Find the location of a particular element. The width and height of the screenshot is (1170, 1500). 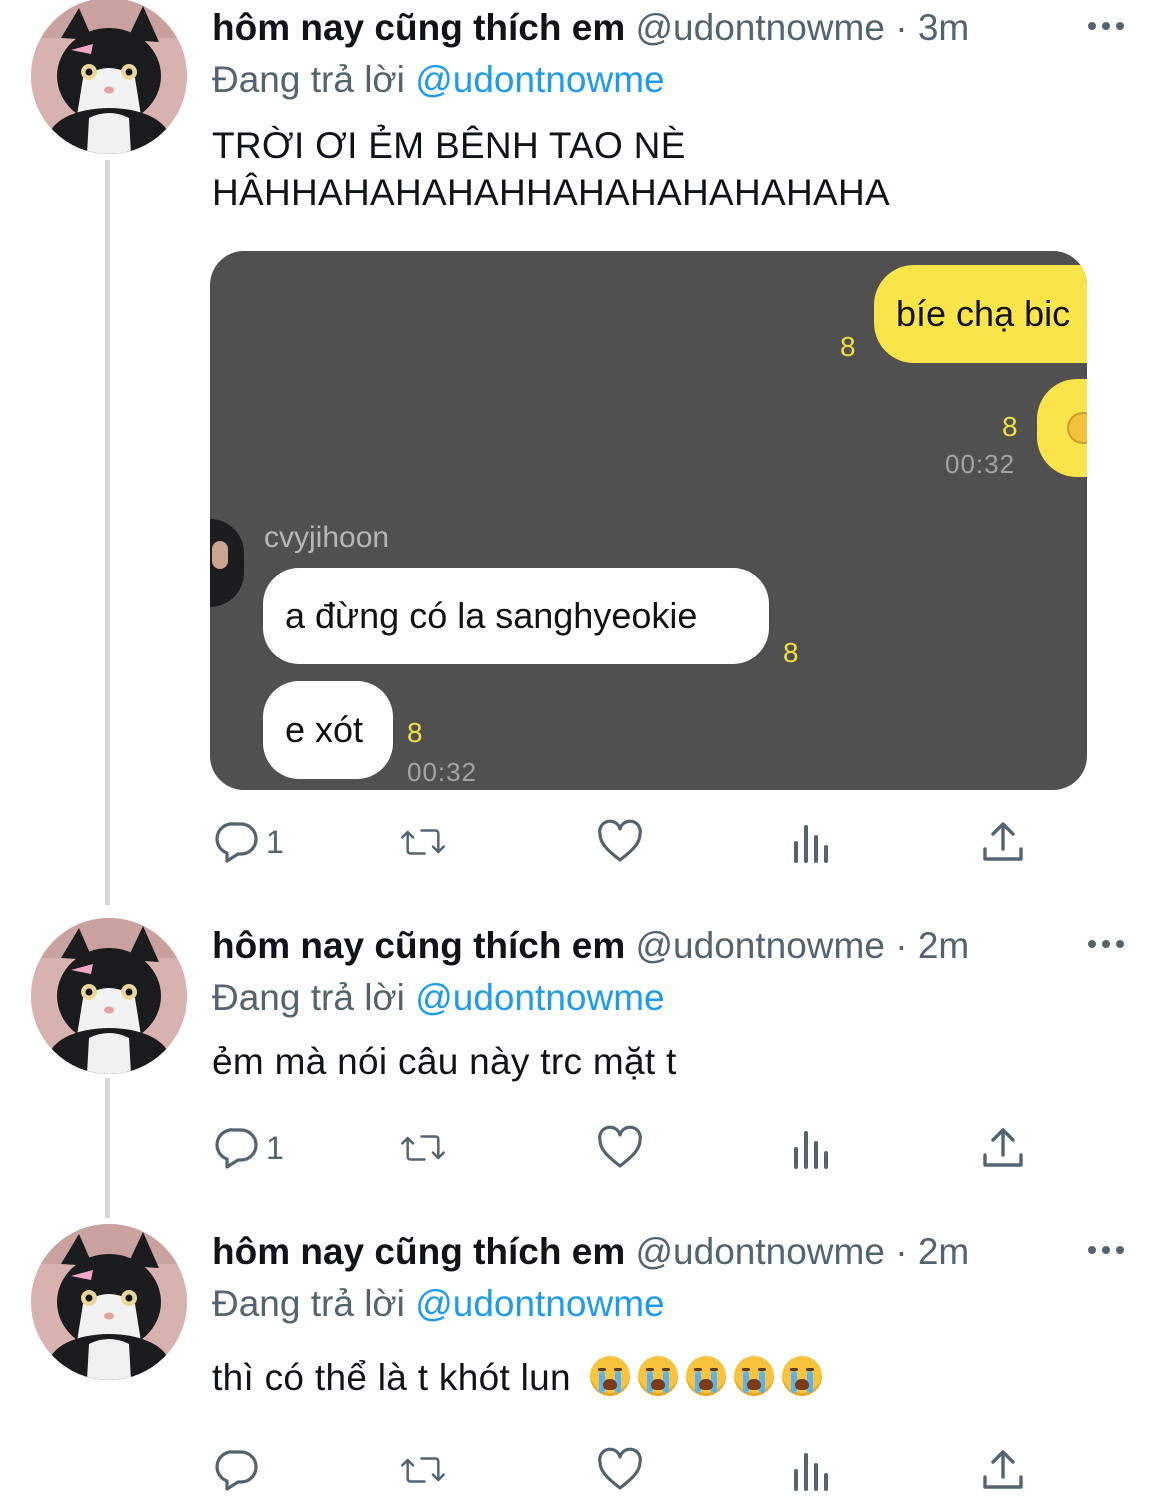

chat-bubble-received: e xót is located at coordinates (328, 730).